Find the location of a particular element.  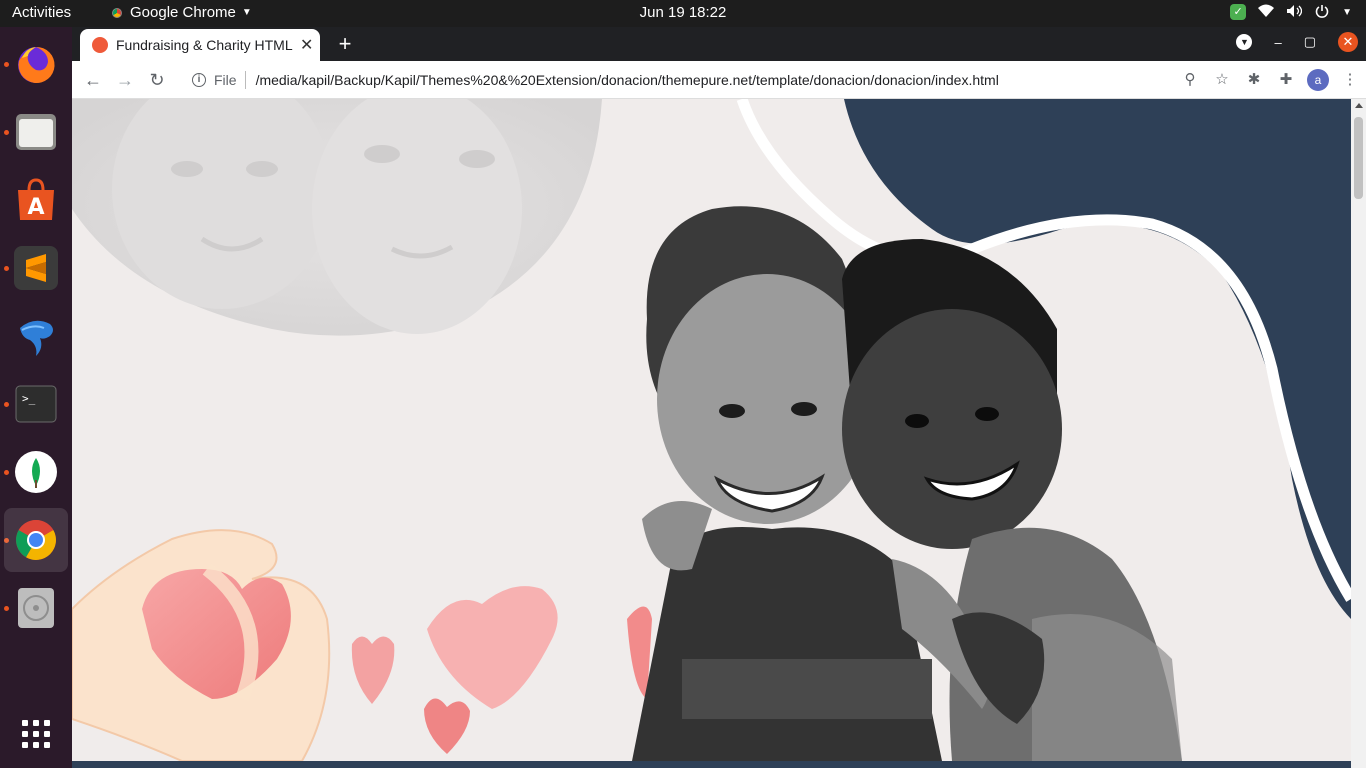

dock-item-files is located at coordinates (36, 132).